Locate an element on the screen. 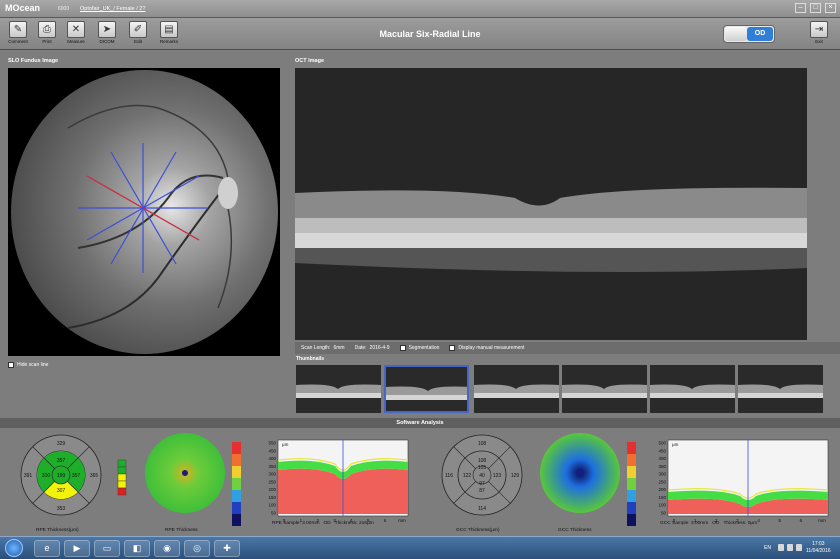 Image resolution: width=840 pixels, height=559 pixels. taskbar-chat-icon: ◧ is located at coordinates (137, 548).